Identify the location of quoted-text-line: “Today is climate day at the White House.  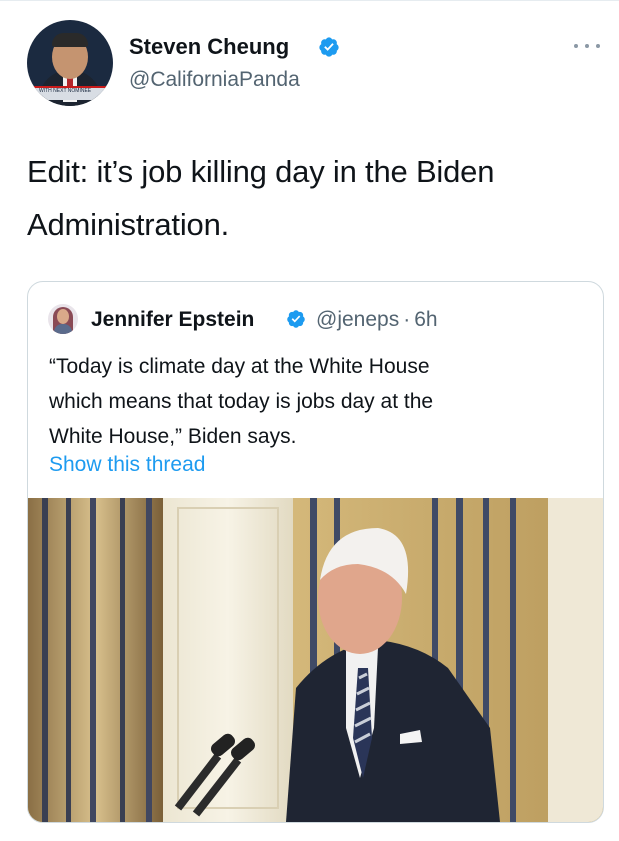
(239, 366).